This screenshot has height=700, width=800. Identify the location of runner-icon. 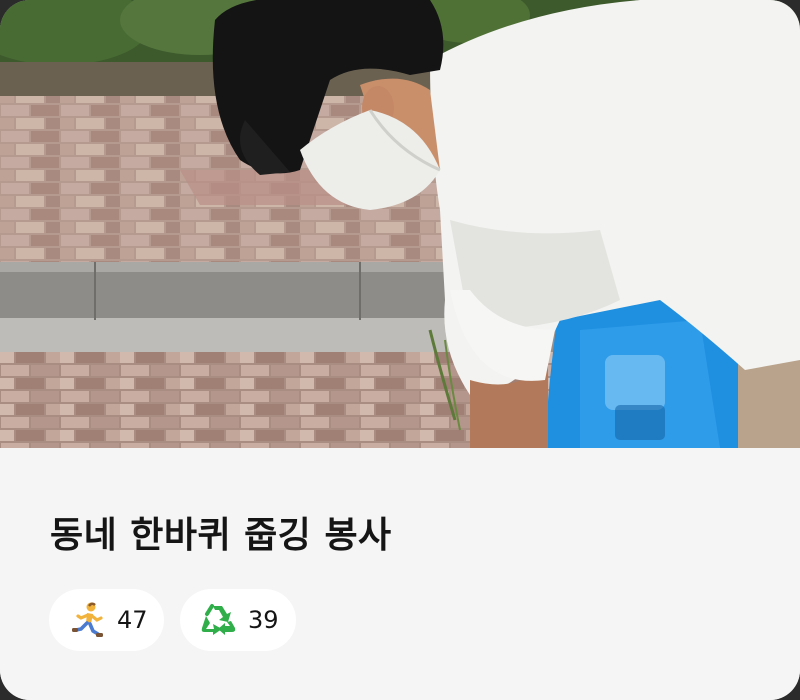
(87, 620).